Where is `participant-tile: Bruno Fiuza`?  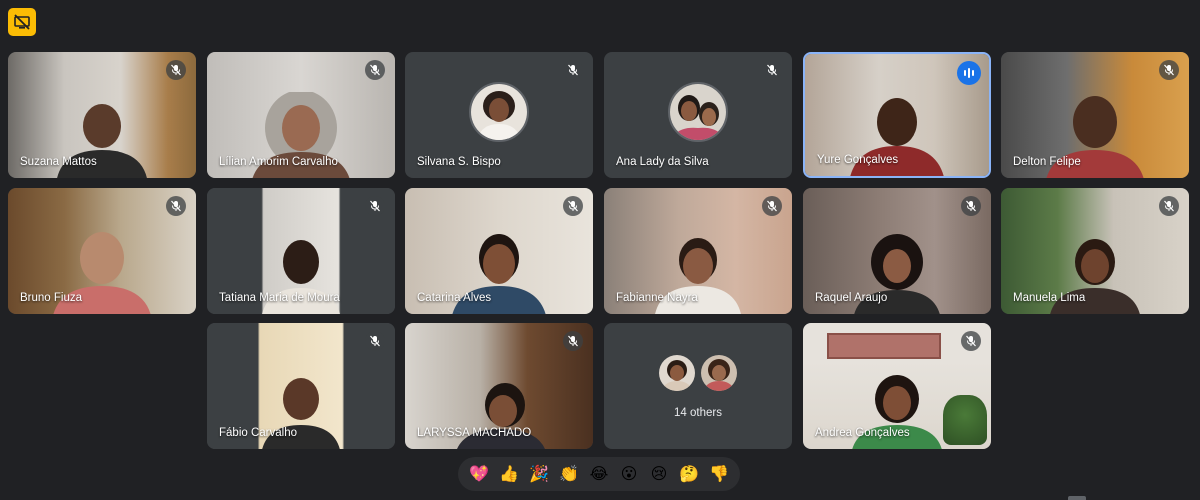 participant-tile: Bruno Fiuza is located at coordinates (102, 251).